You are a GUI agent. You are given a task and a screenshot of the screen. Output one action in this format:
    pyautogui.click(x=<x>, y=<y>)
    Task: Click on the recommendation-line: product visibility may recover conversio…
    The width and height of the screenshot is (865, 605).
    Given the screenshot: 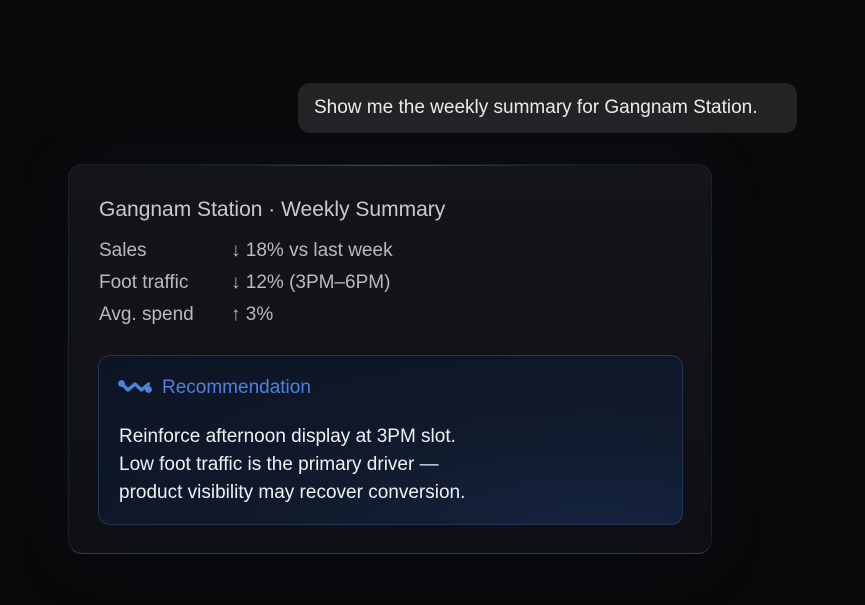 What is the action you would take?
    pyautogui.click(x=292, y=492)
    